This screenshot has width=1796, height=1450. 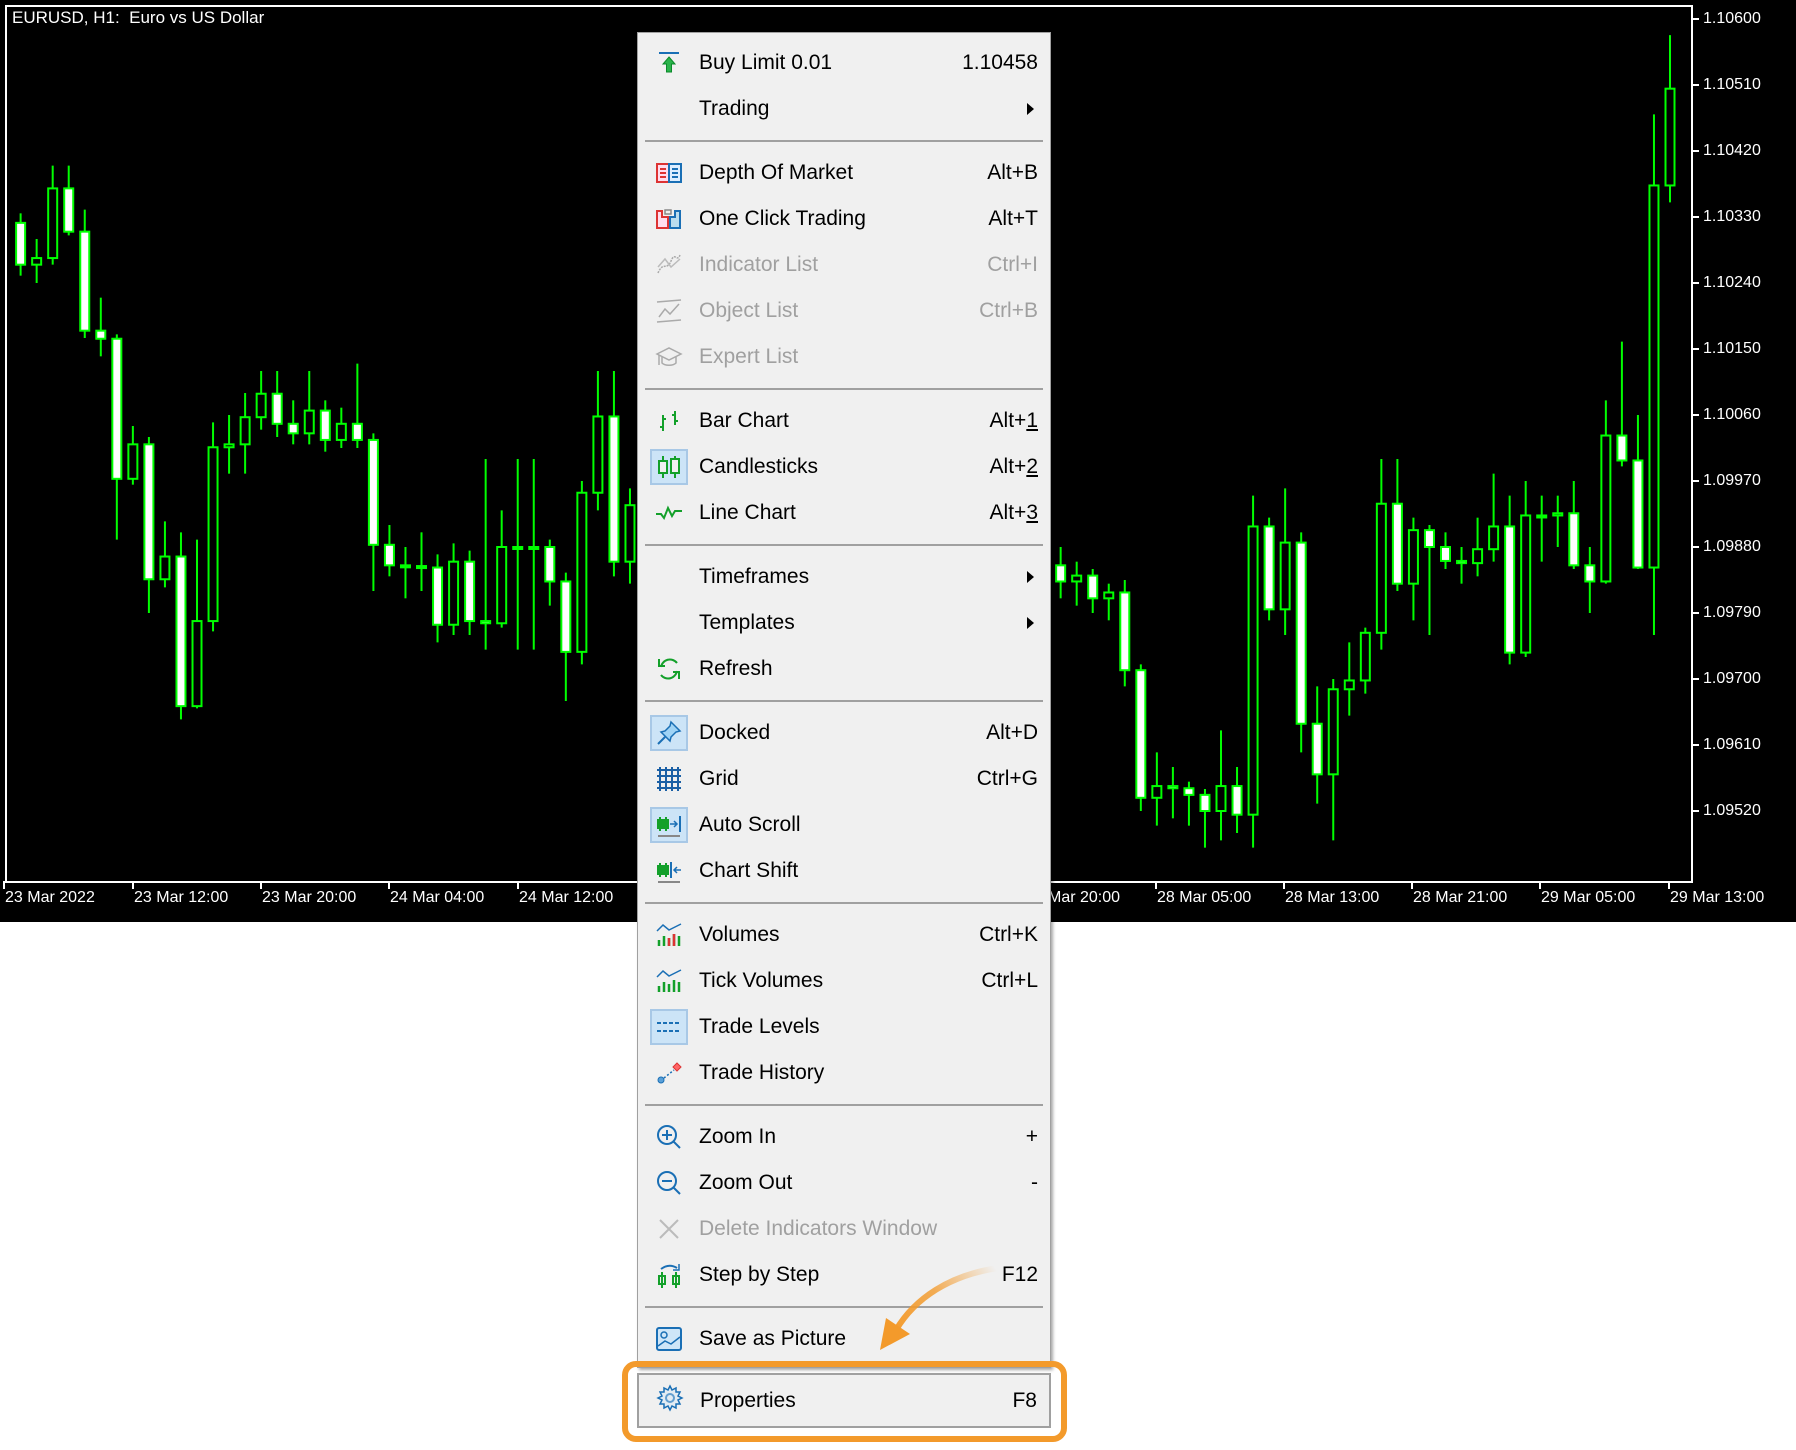 I want to click on chart-shift-icon, so click(x=669, y=871).